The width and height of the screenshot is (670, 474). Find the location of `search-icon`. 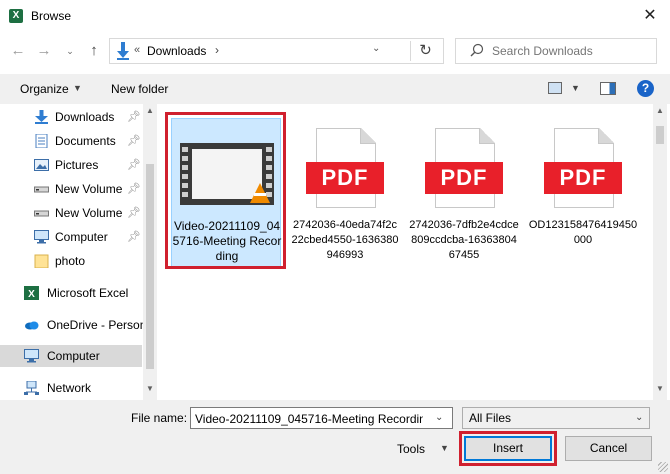

search-icon is located at coordinates (477, 50).